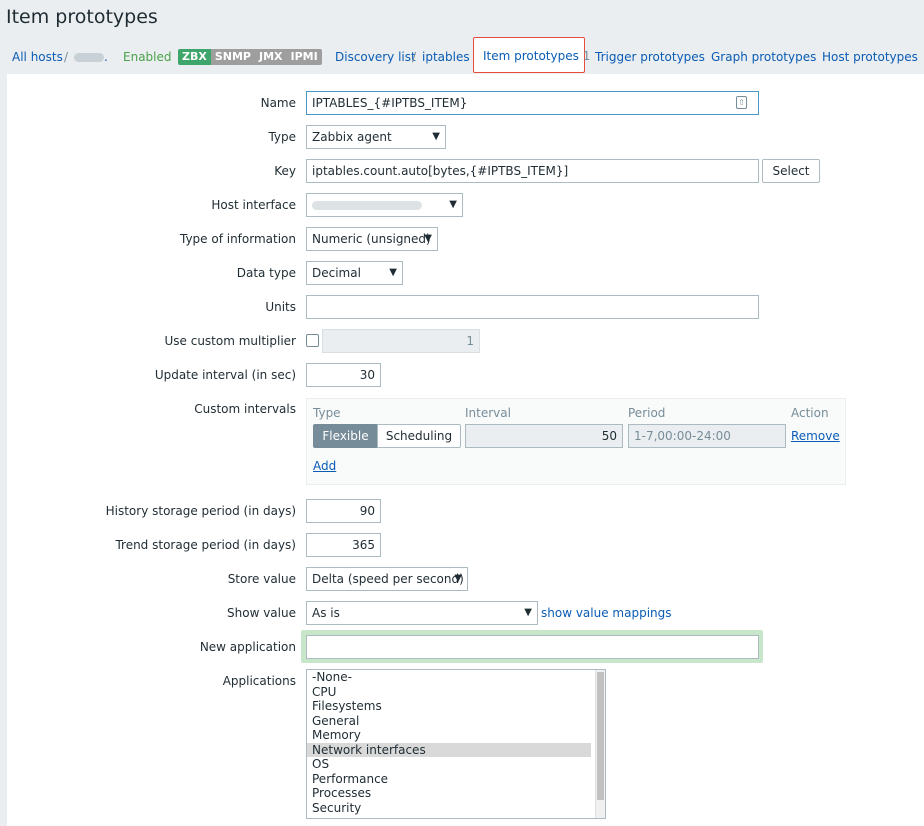  What do you see at coordinates (327, 413) in the screenshot?
I see `column-header-type: Type` at bounding box center [327, 413].